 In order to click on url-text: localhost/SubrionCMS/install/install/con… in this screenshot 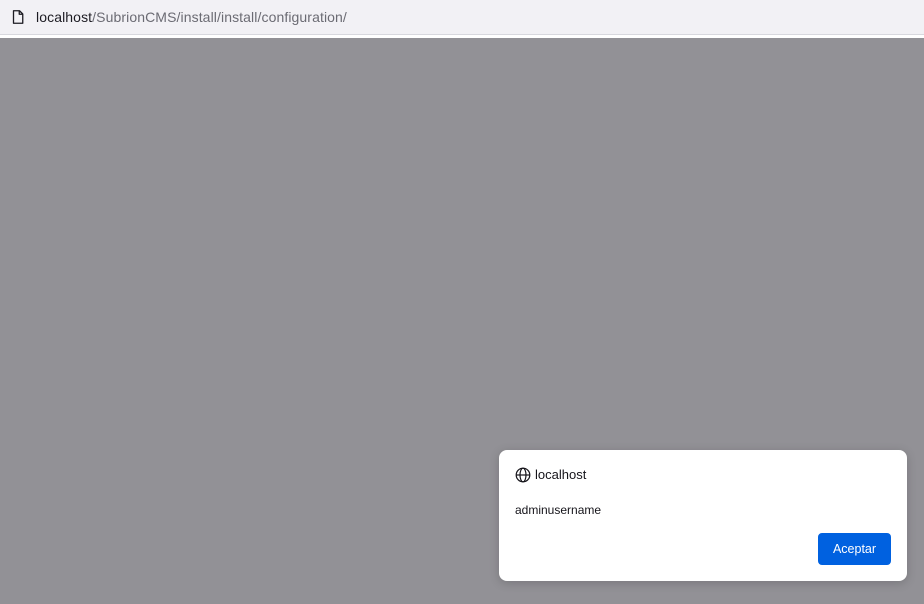, I will do `click(191, 17)`.